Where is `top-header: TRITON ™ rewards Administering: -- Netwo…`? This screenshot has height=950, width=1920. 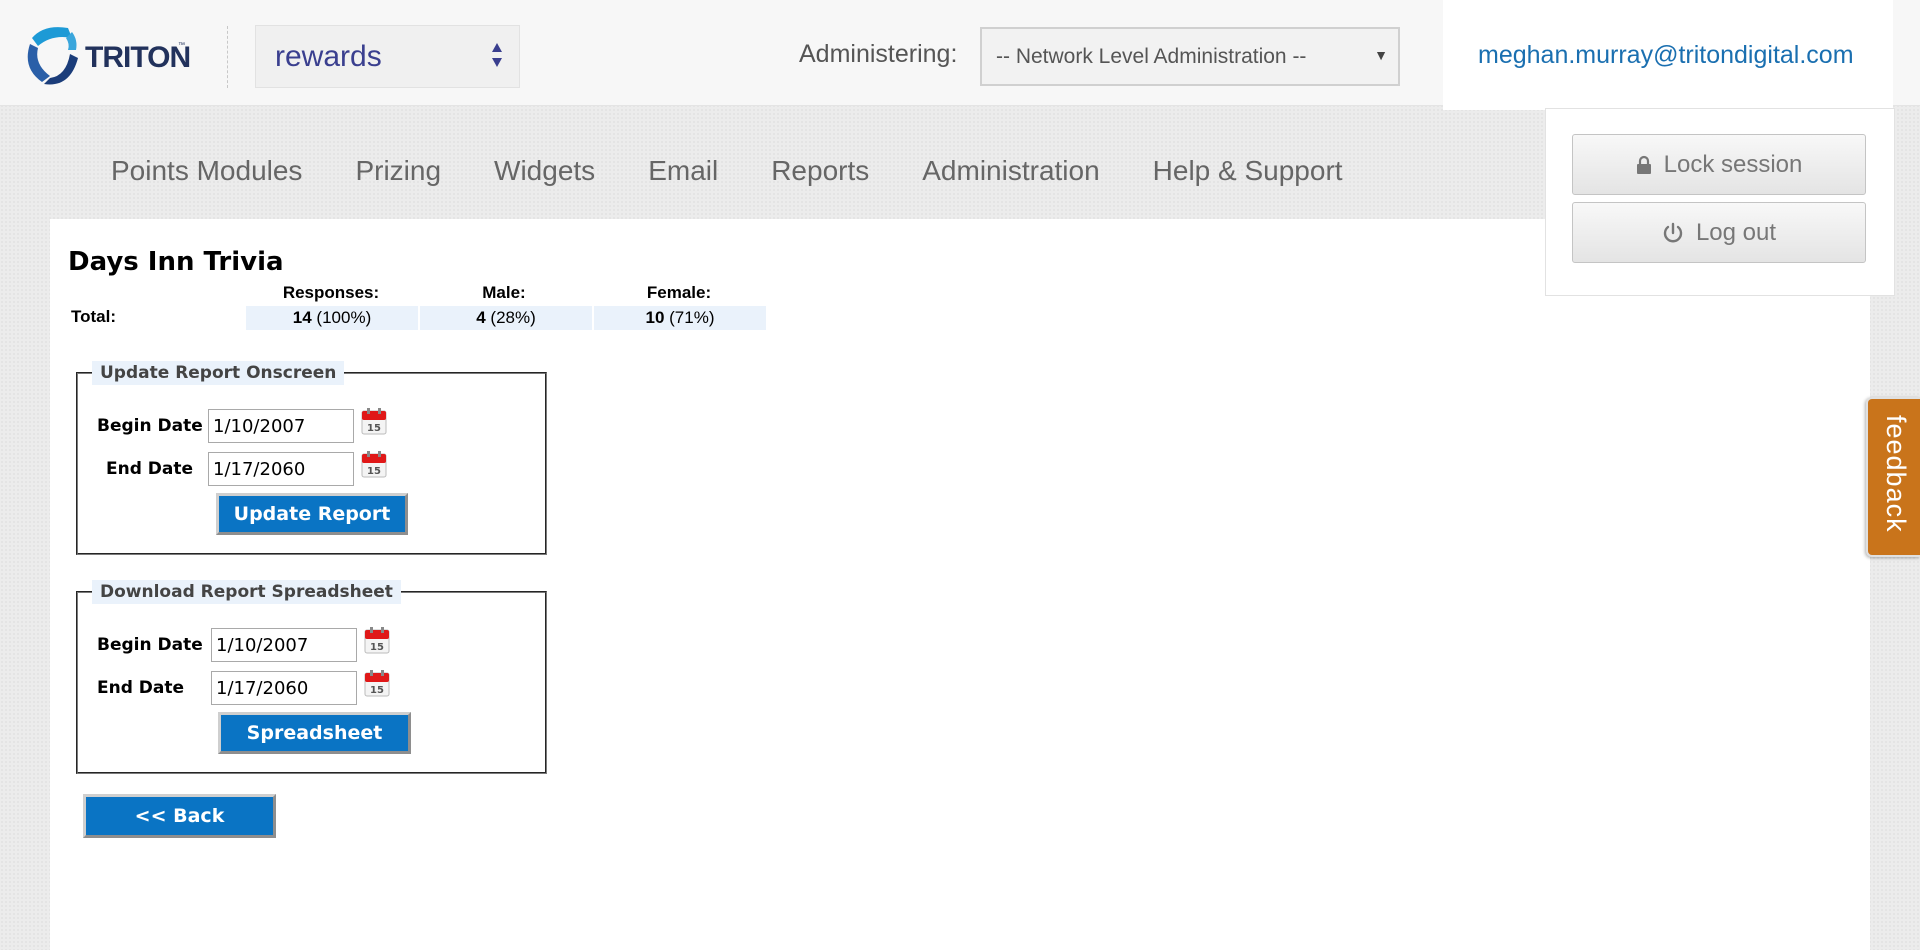 top-header: TRITON ™ rewards Administering: -- Netwo… is located at coordinates (960, 55).